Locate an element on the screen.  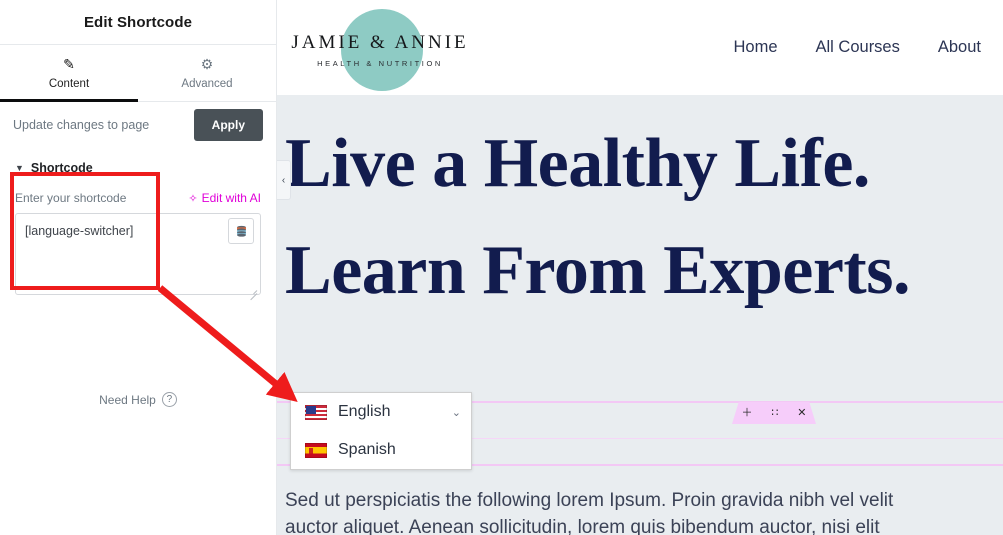
panel-header: Edit Shortcode is located at coordinates (138, 22).